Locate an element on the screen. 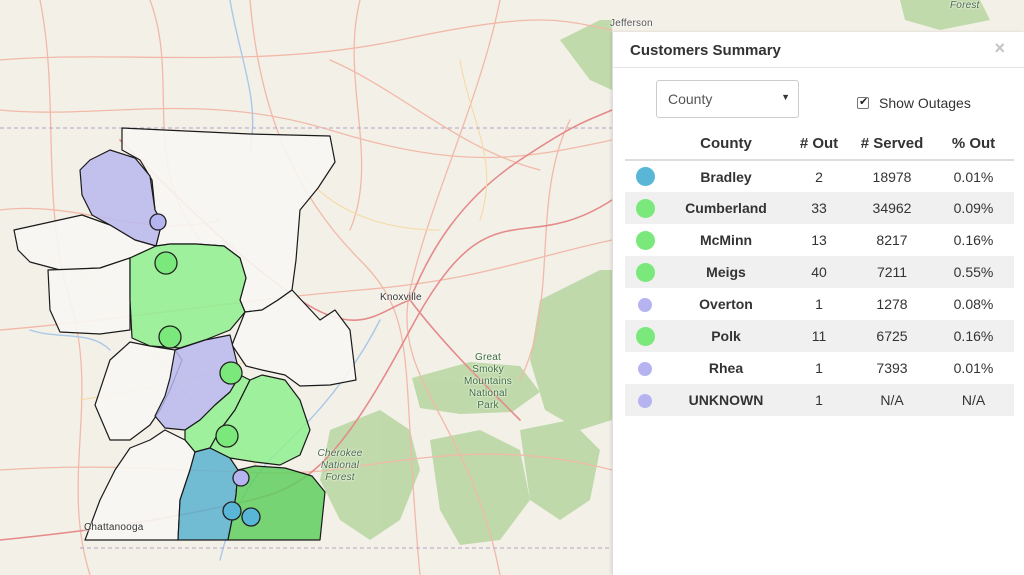 This screenshot has width=1024, height=575. table-row: UNKNOWN 1 N/A N/A is located at coordinates (819, 400).